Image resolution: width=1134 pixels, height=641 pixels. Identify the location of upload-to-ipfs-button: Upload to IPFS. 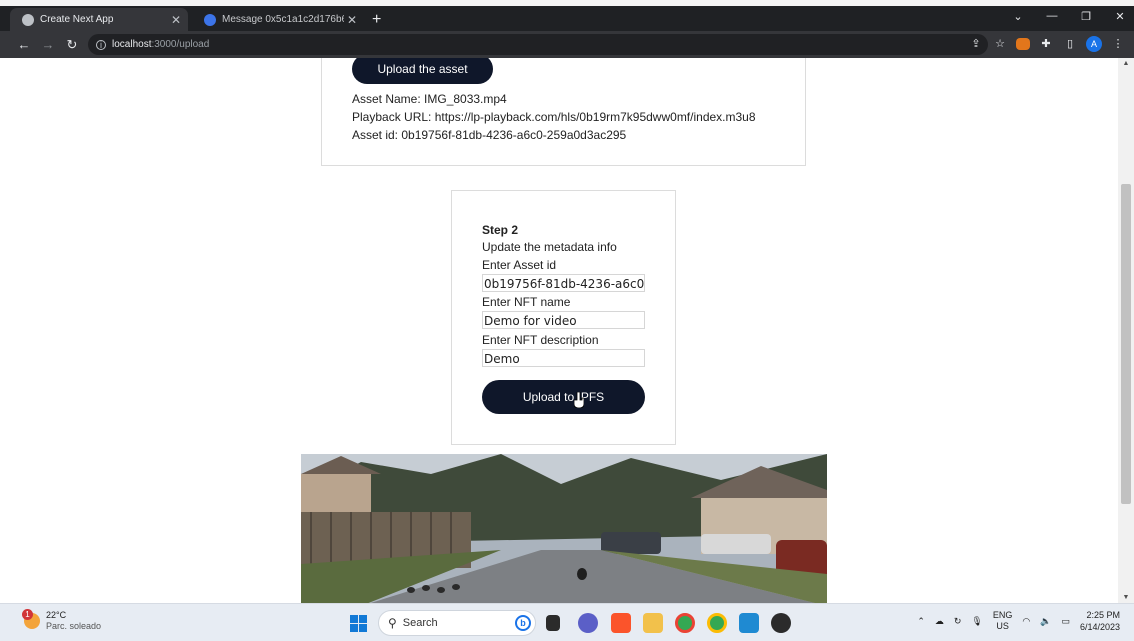
(563, 397).